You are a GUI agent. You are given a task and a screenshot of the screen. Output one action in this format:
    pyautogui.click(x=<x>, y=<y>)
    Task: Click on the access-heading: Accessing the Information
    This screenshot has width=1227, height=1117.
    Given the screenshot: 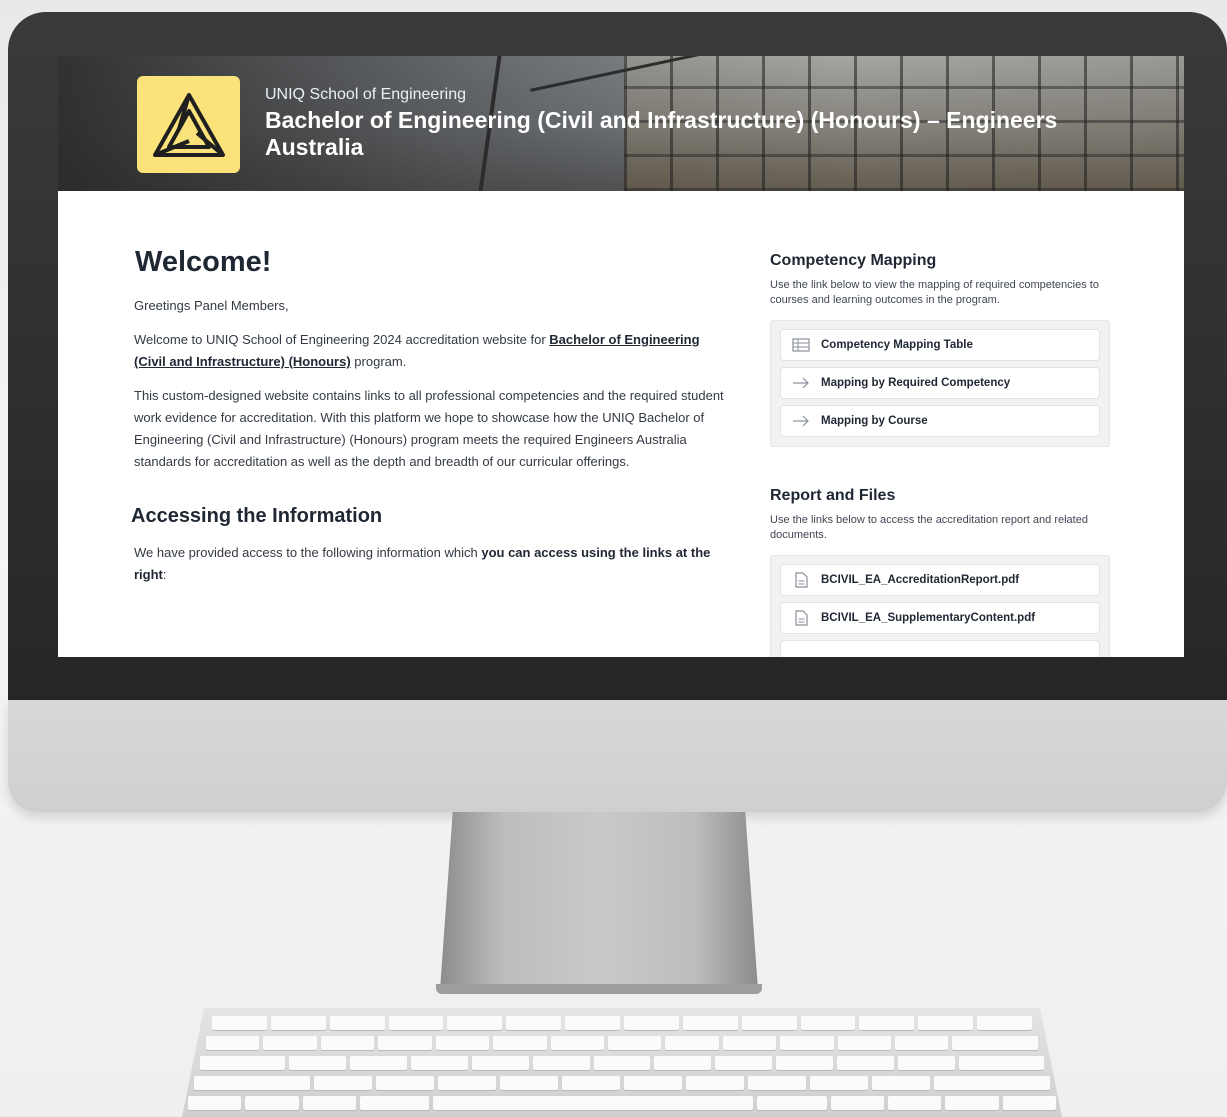 What is the action you would take?
    pyautogui.click(x=257, y=516)
    